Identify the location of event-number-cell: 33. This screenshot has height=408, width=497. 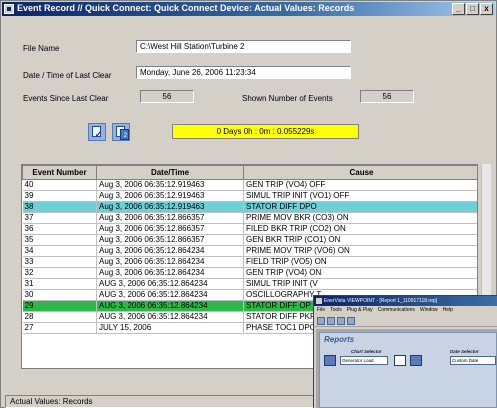
(59, 262).